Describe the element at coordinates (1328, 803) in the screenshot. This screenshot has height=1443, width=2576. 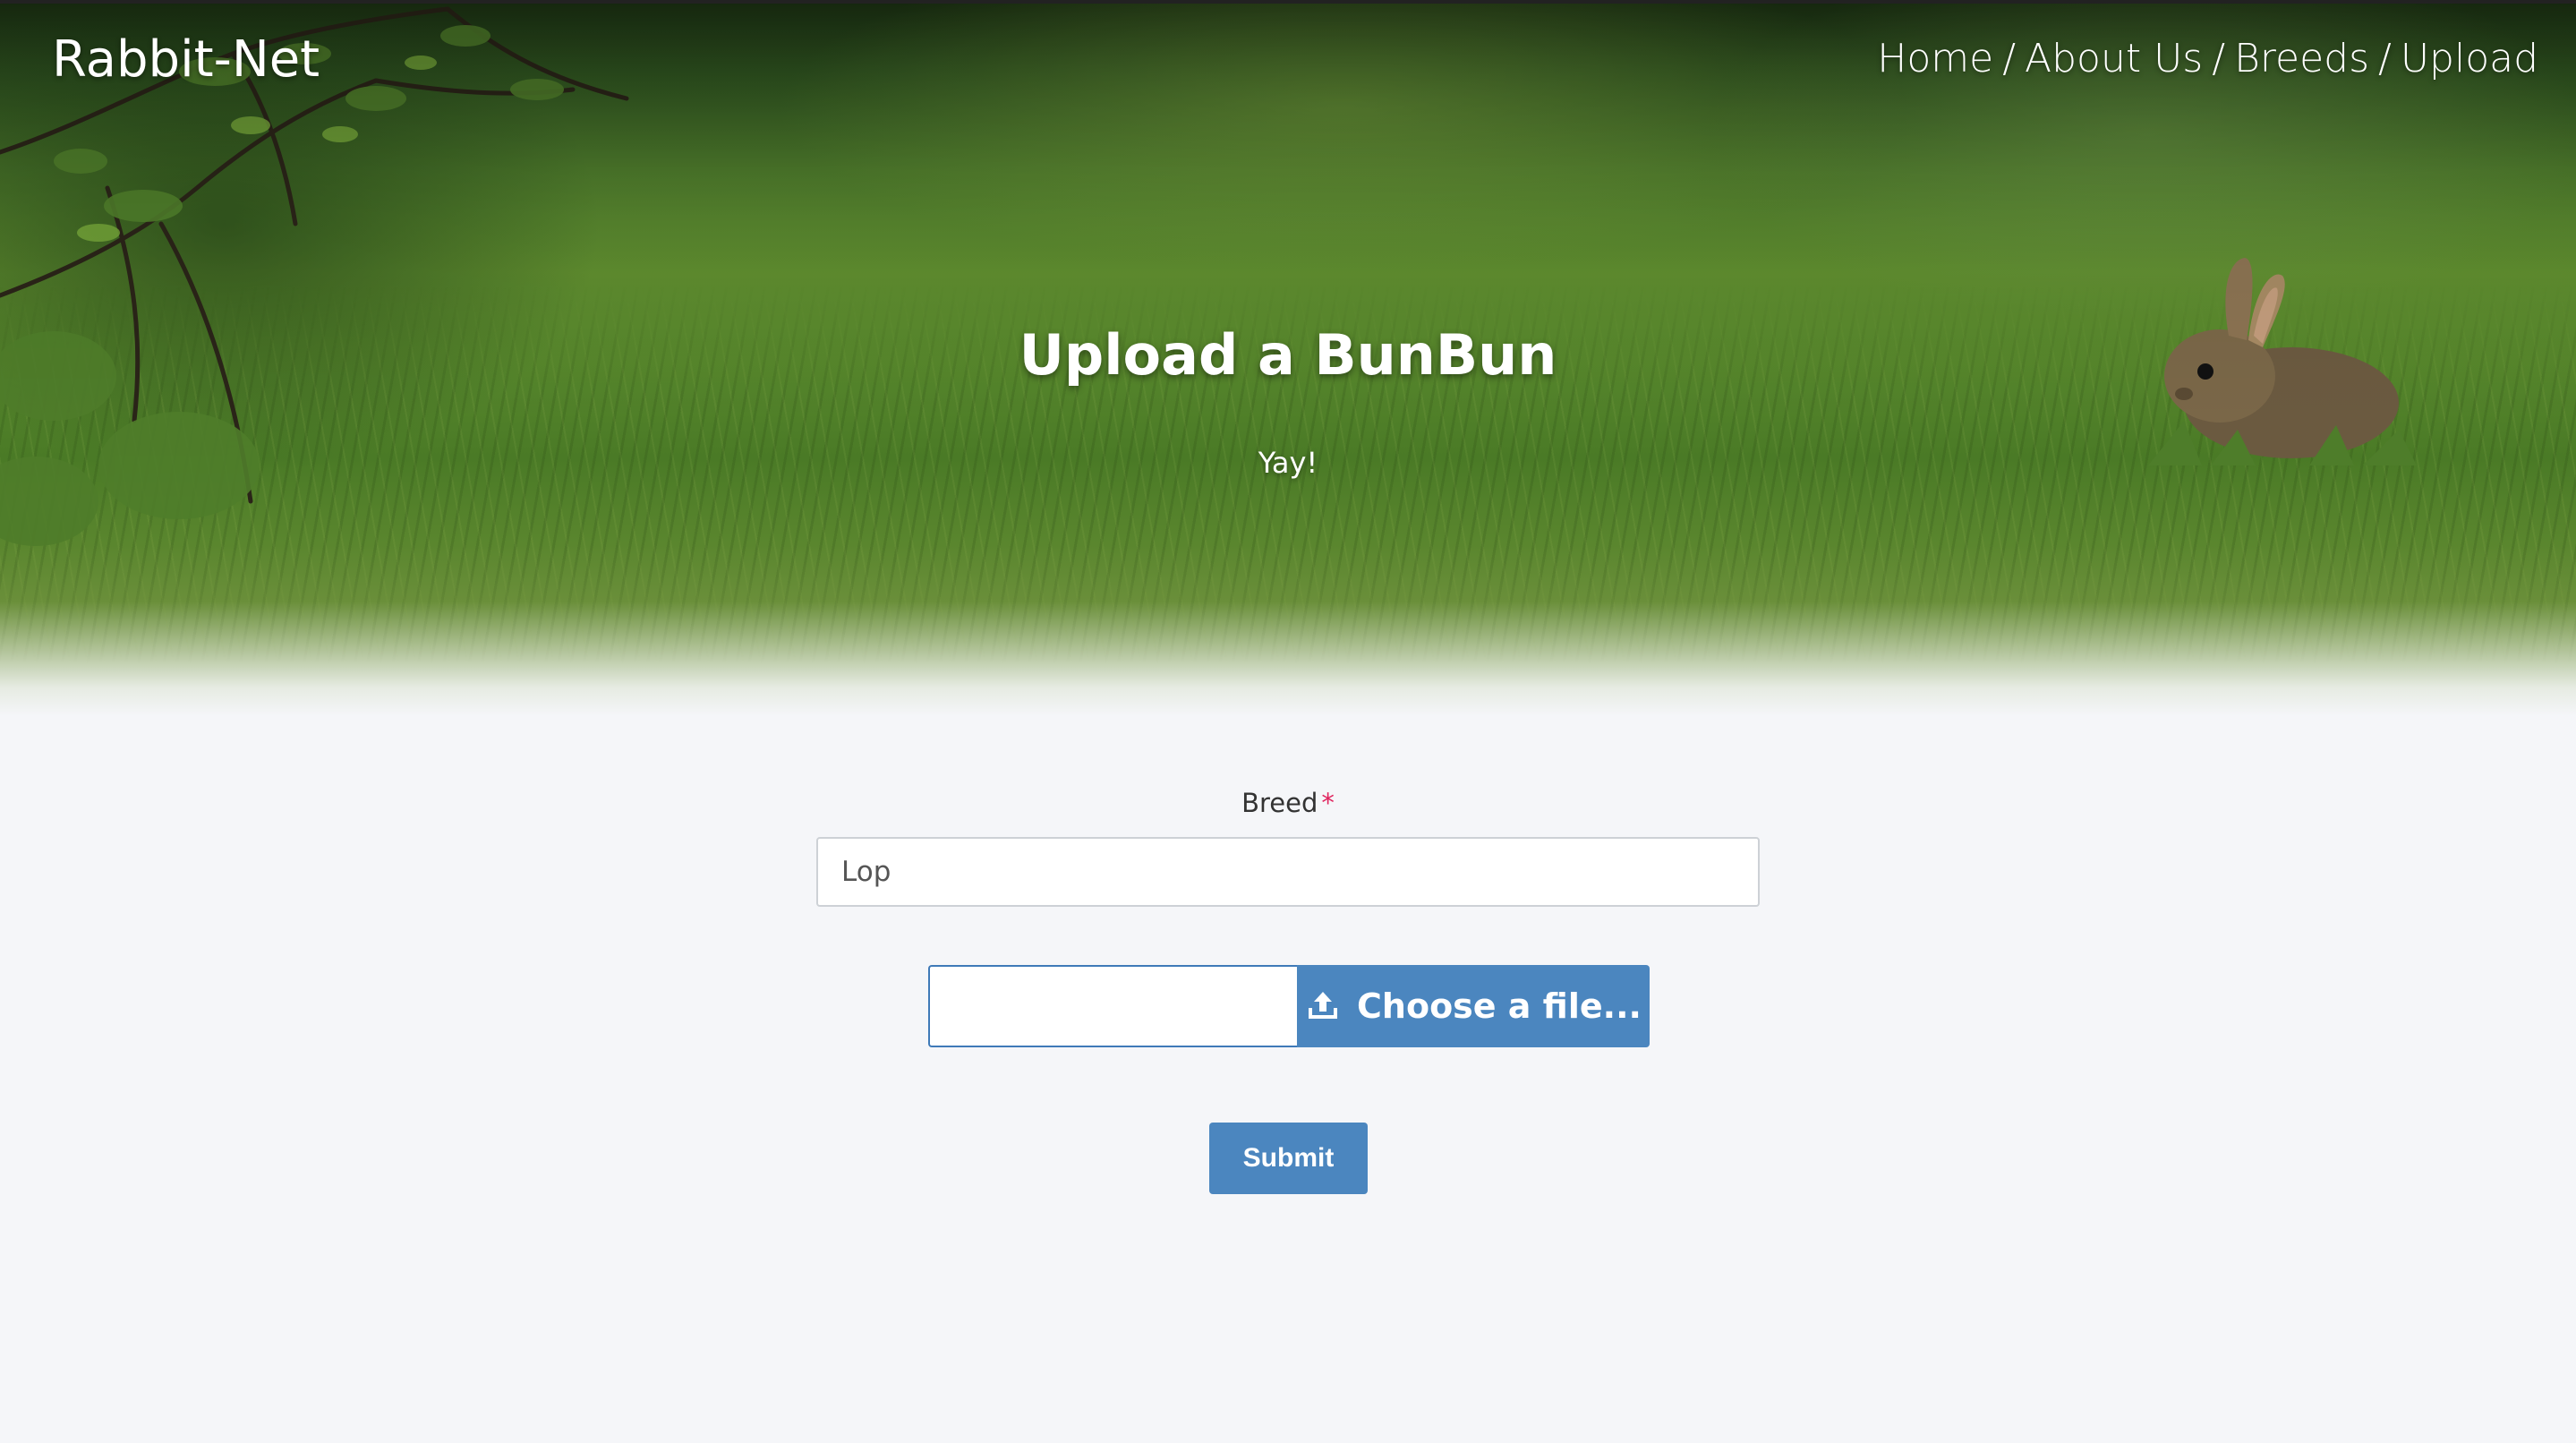
I see `required-marker: *` at that location.